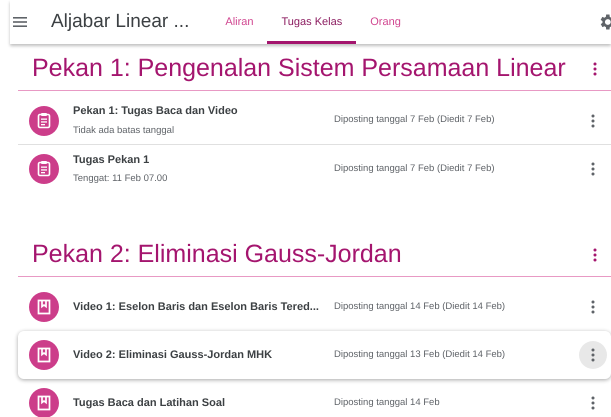 This screenshot has height=417, width=611. Describe the element at coordinates (387, 403) in the screenshot. I see `posted-date: Diposting tanggal 14 Feb` at that location.